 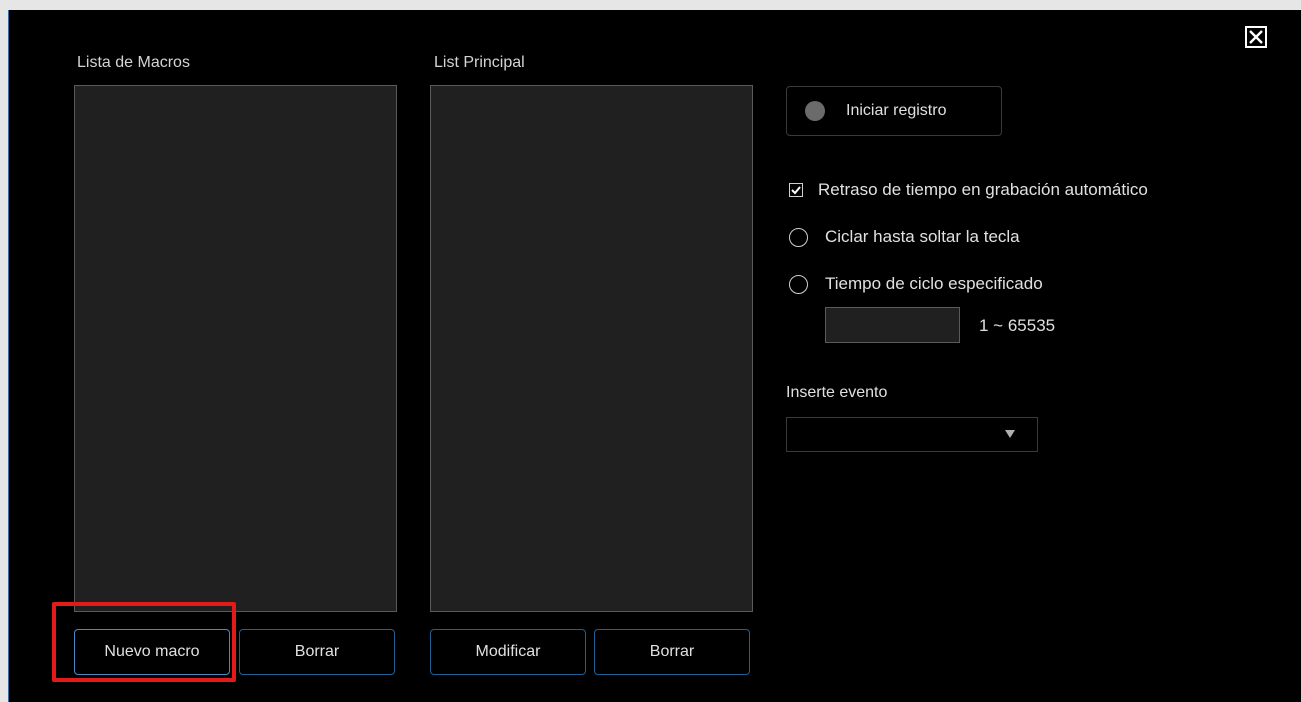 I want to click on loop-until-release-option: Ciclar hasta soltar la tecla, so click(x=904, y=237).